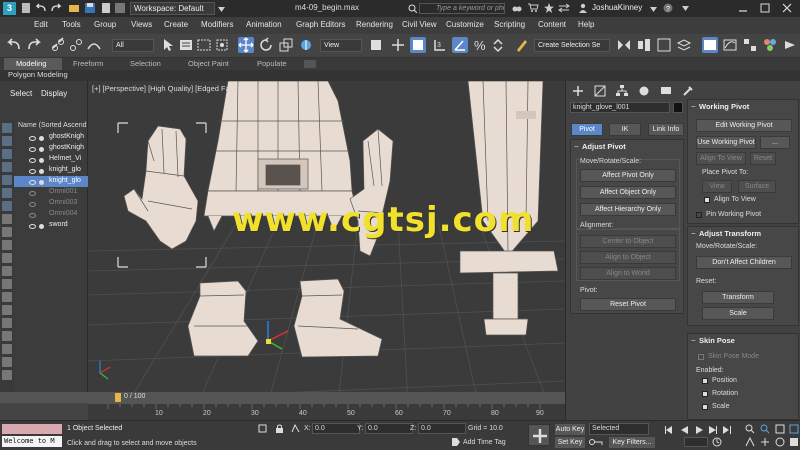  What do you see at coordinates (790, 45) in the screenshot?
I see `render-setup-icon` at bounding box center [790, 45].